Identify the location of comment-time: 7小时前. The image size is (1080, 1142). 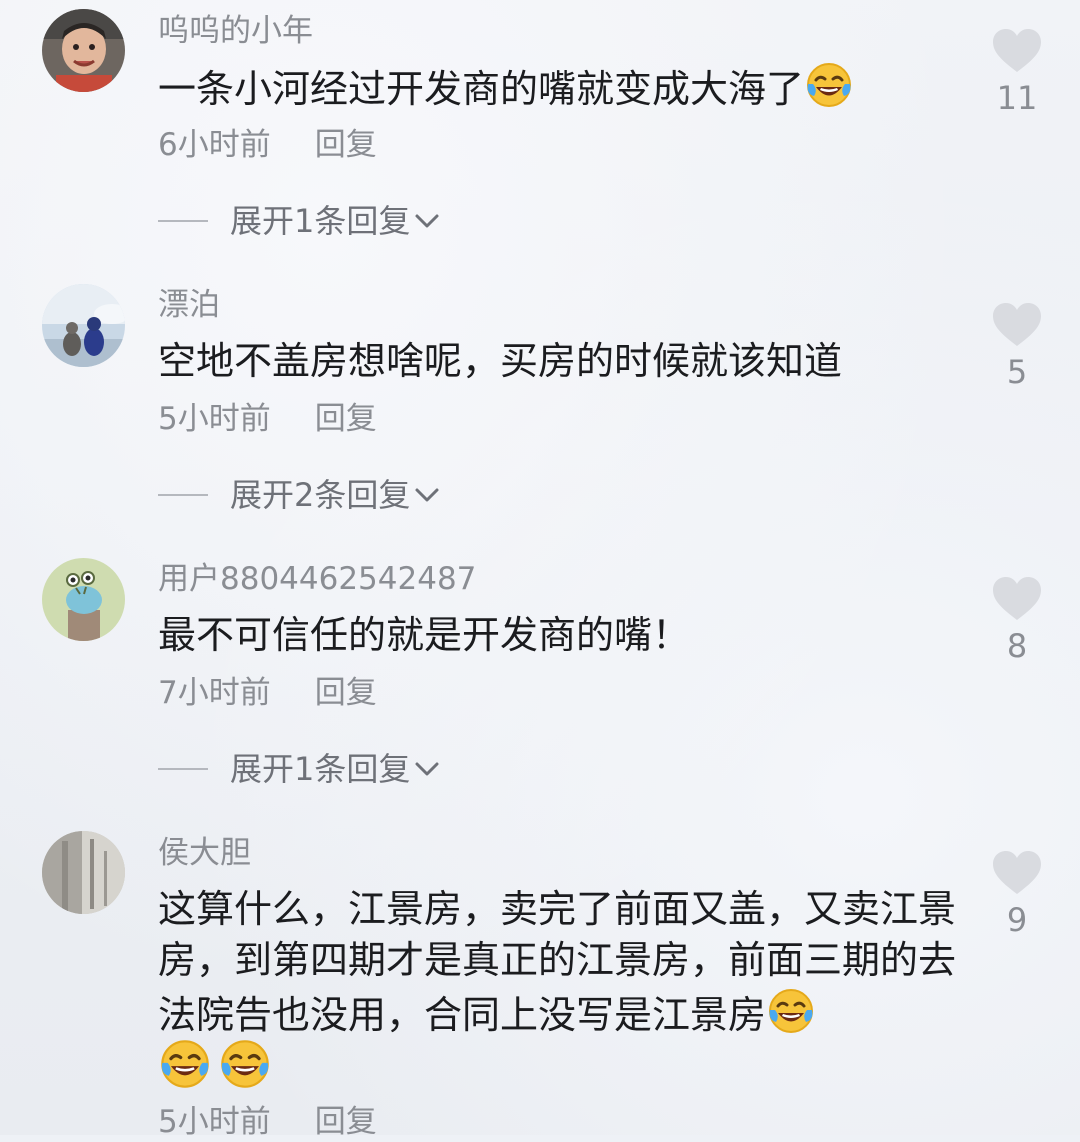
(214, 693).